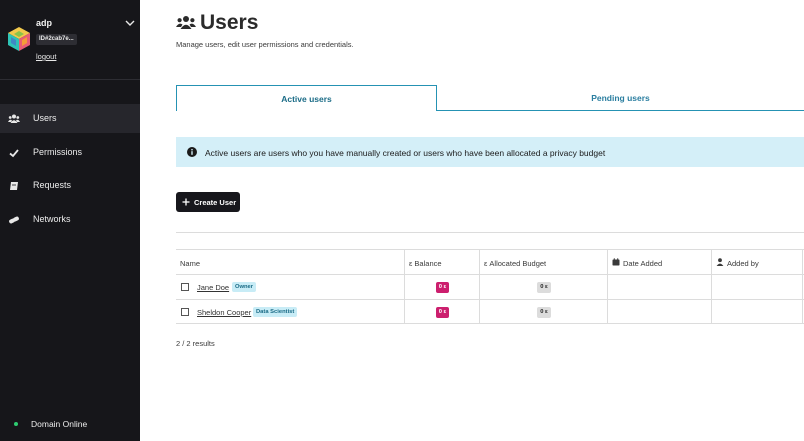  I want to click on user-name-link: Sheldon Cooper, so click(224, 312).